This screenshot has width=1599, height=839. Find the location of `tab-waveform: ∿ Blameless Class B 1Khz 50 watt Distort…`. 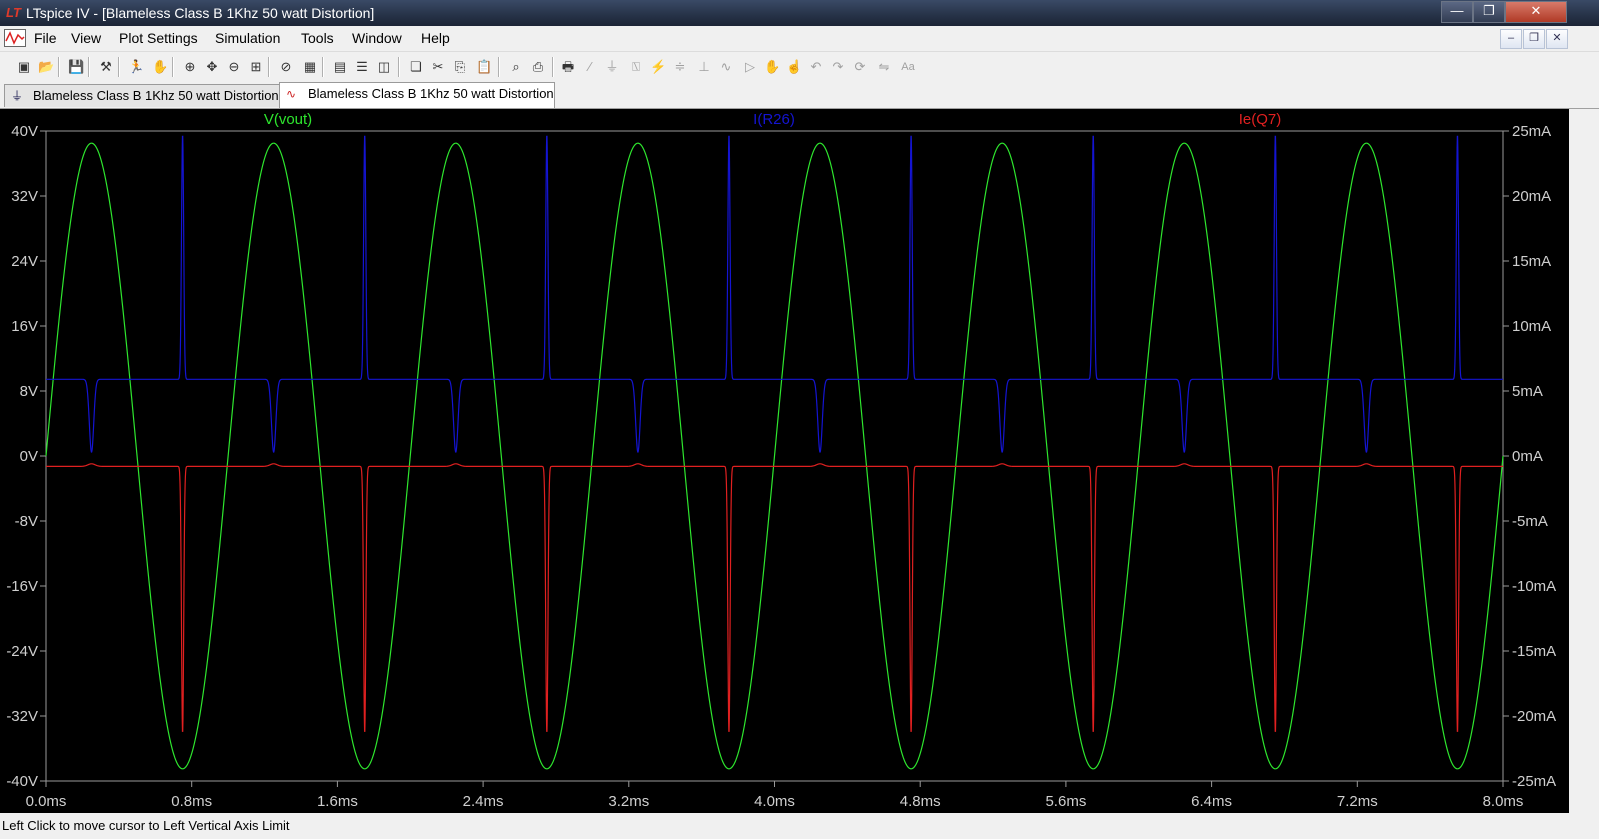

tab-waveform: ∿ Blameless Class B 1Khz 50 watt Distort… is located at coordinates (417, 95).